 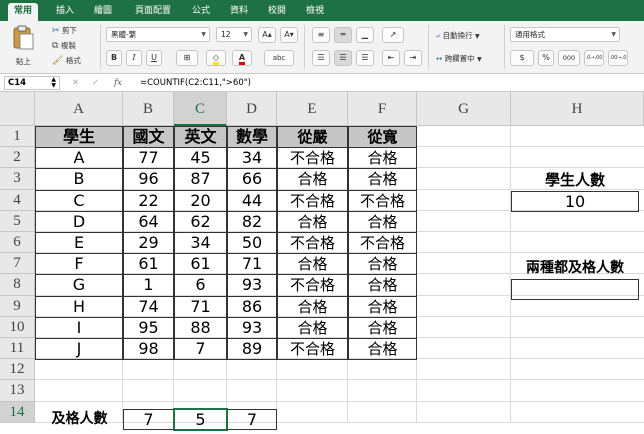 I want to click on both-pass-label: 兩種都及格人數, so click(x=575, y=268).